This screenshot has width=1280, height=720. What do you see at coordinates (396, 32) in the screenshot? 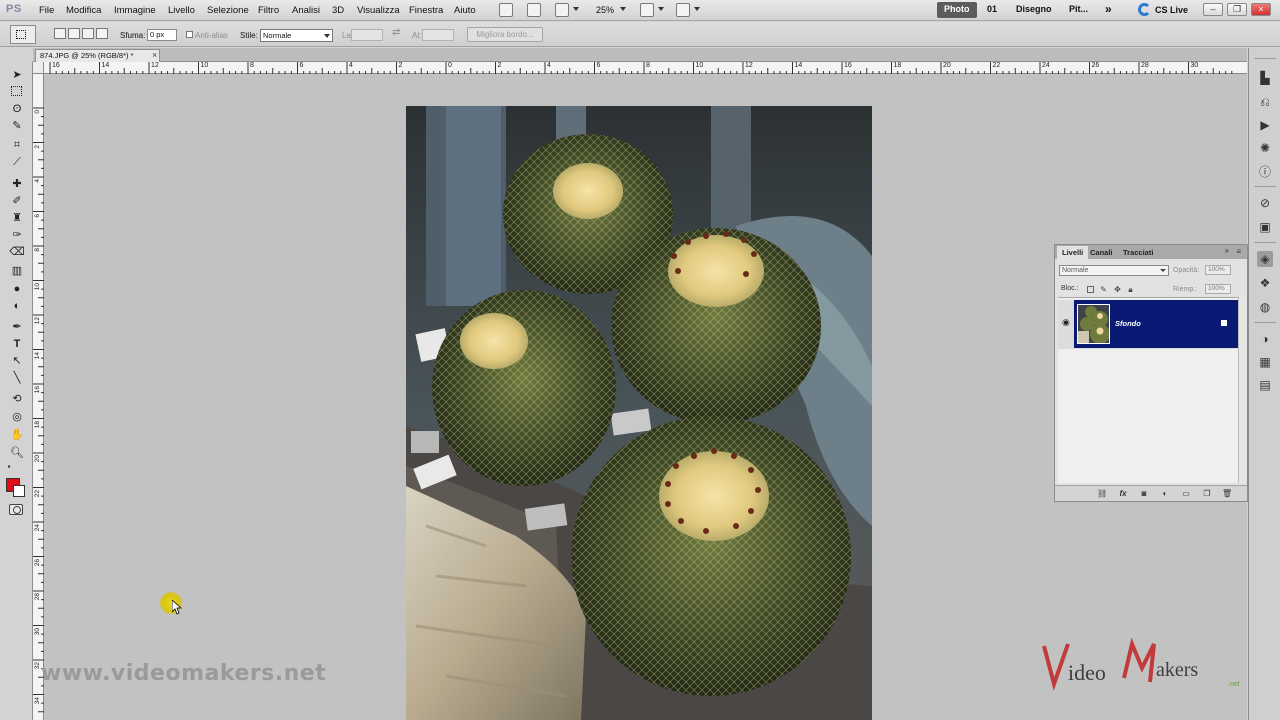
I see `swap-dimensions-icon: ⇄` at bounding box center [396, 32].